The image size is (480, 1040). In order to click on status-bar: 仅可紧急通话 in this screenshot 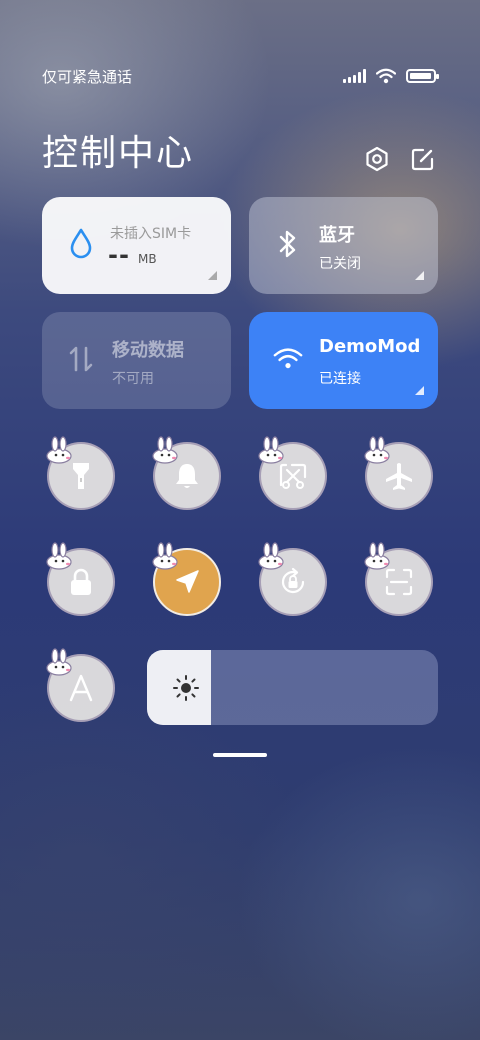, I will do `click(240, 75)`.